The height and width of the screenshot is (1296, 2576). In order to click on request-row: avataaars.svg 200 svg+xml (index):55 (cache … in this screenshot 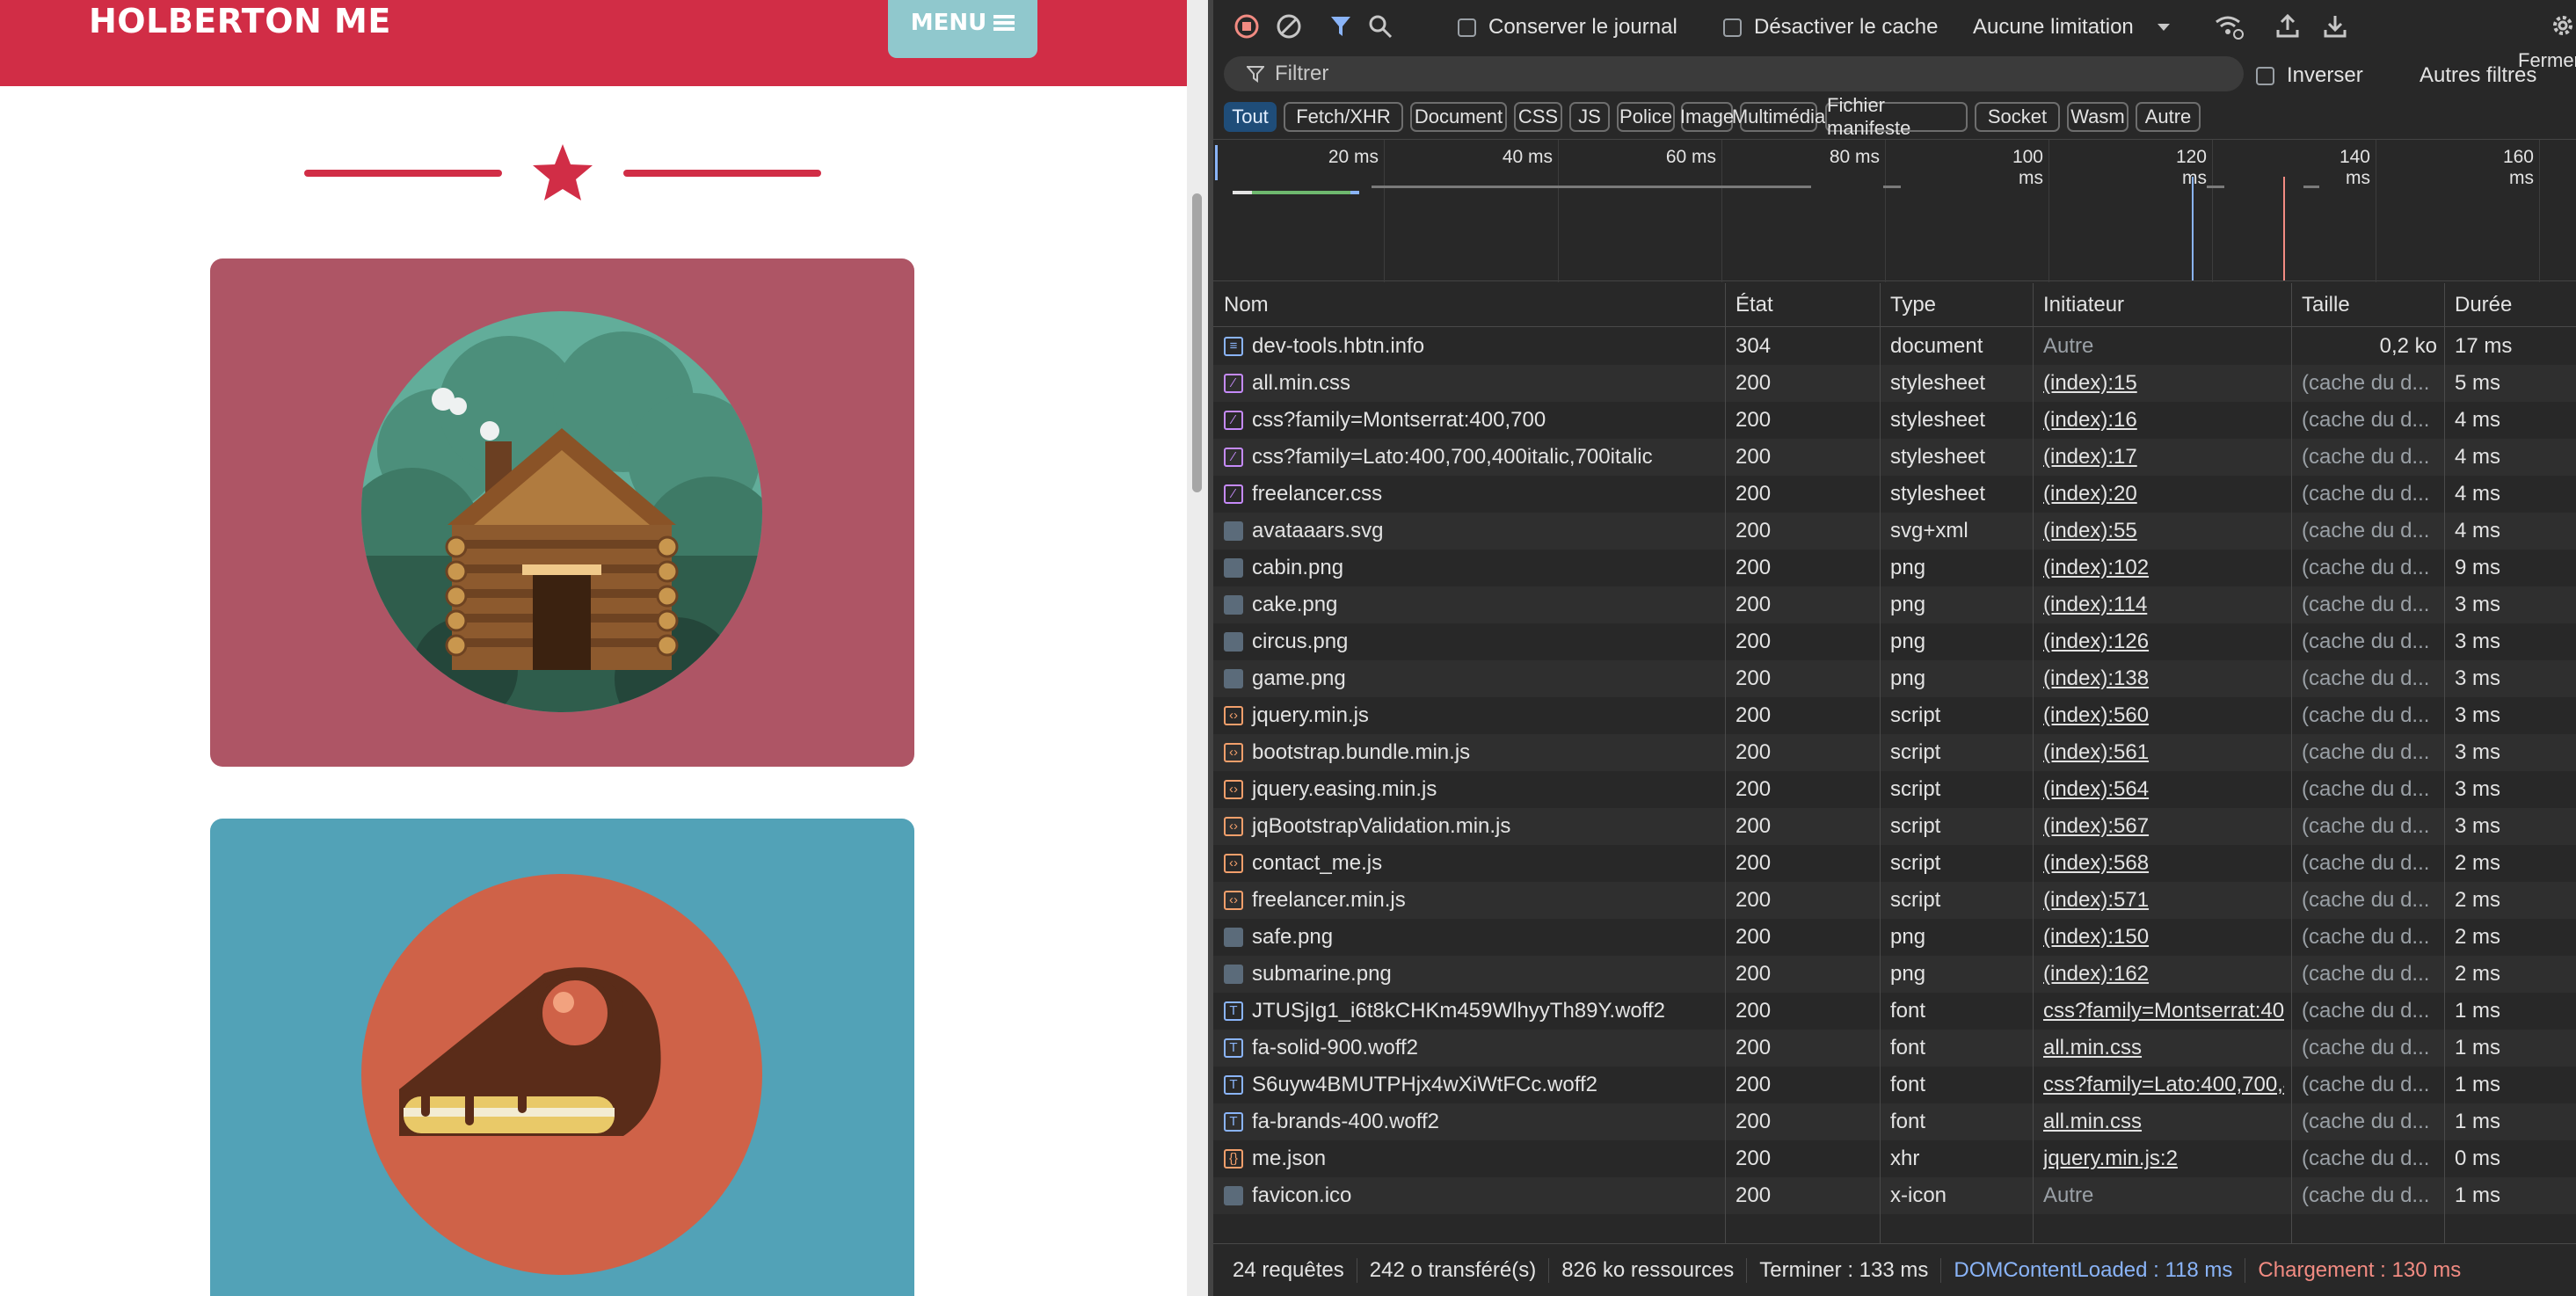, I will do `click(1894, 531)`.